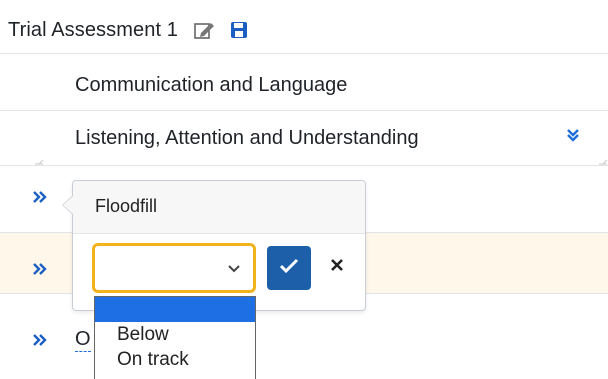 The width and height of the screenshot is (608, 379). Describe the element at coordinates (93, 29) in the screenshot. I see `page-title: Trial Assessment 1` at that location.